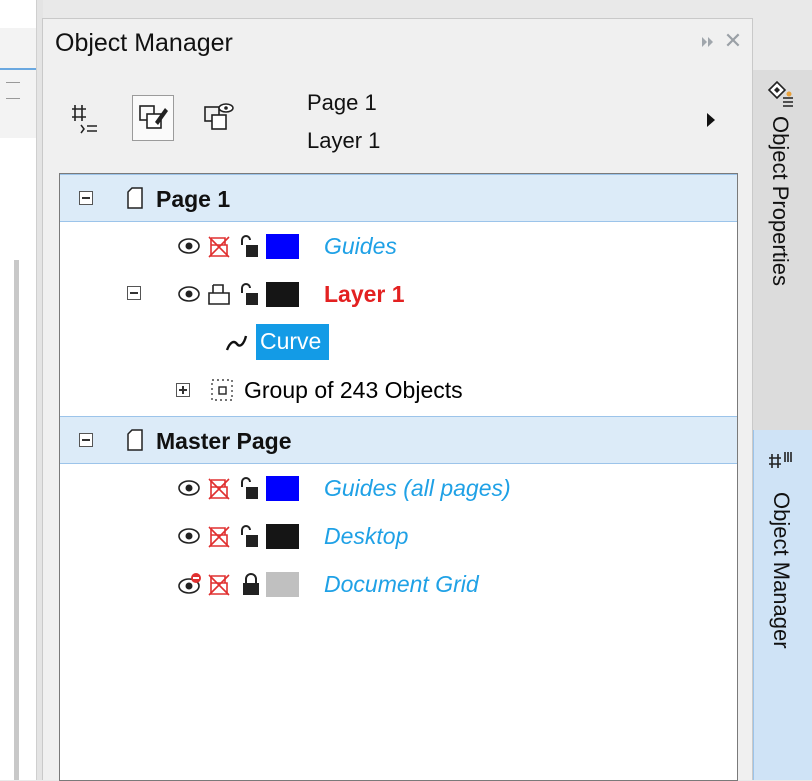 This screenshot has height=781, width=812. I want to click on properties-list-icon, so click(84, 119).